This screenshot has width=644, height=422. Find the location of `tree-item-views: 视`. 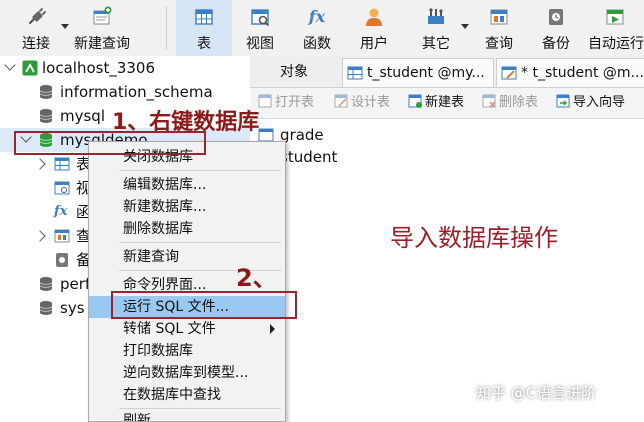

tree-item-views: 视 is located at coordinates (45, 188).